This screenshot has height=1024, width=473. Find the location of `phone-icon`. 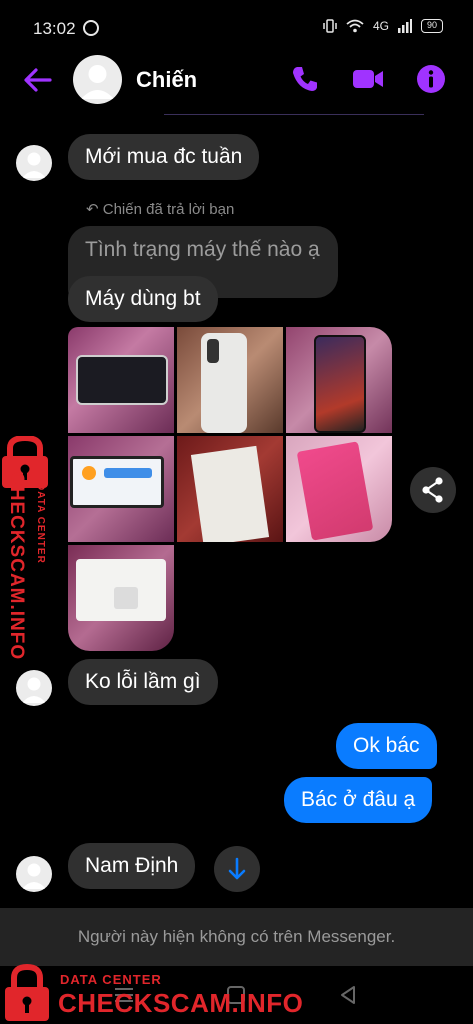

phone-icon is located at coordinates (305, 79).